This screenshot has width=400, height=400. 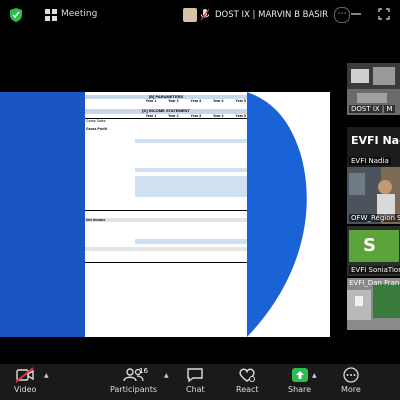 I want to click on share-button: Share, so click(x=299, y=380).